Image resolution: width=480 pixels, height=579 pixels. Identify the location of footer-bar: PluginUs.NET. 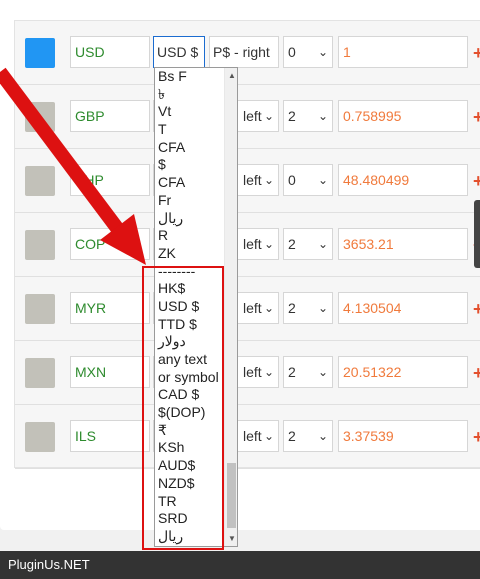
(240, 565).